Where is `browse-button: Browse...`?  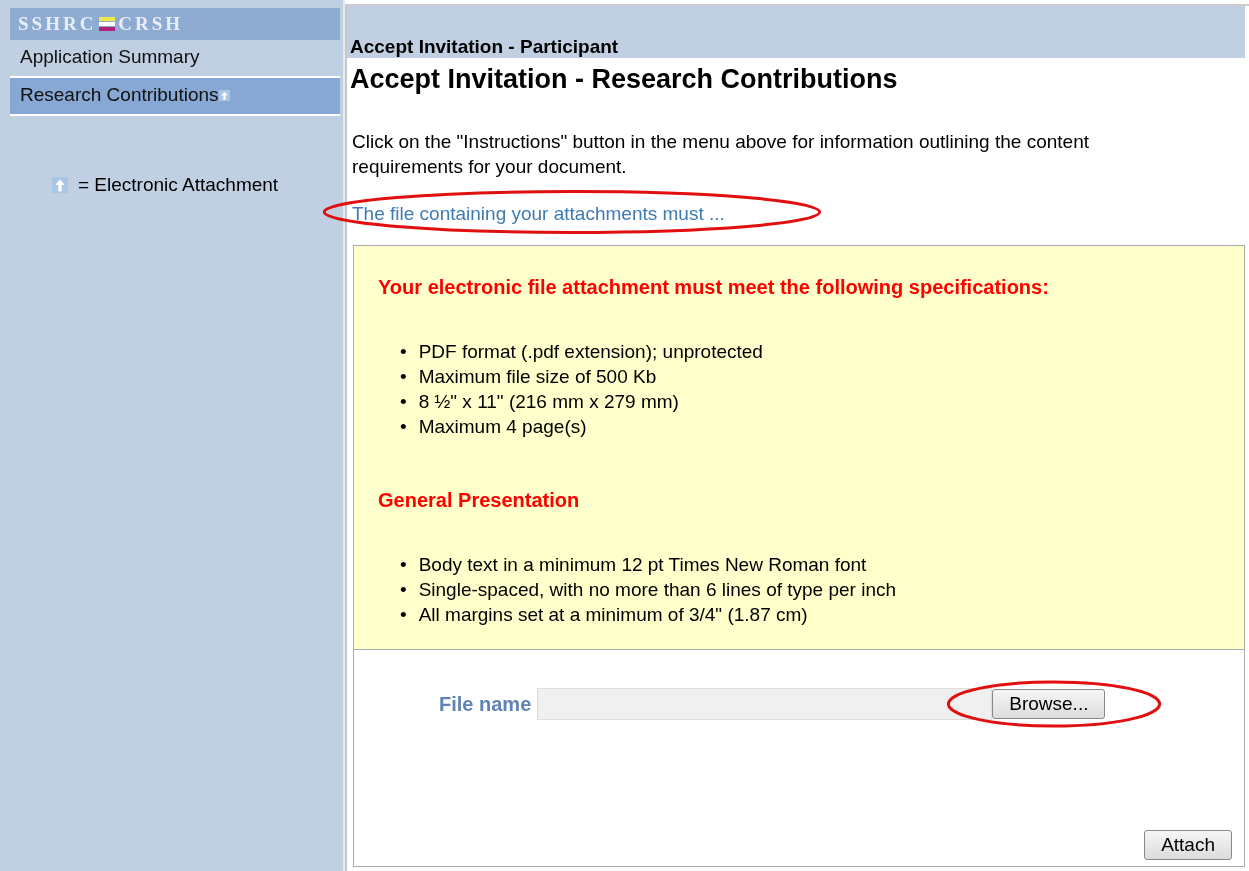
browse-button: Browse... is located at coordinates (1049, 704).